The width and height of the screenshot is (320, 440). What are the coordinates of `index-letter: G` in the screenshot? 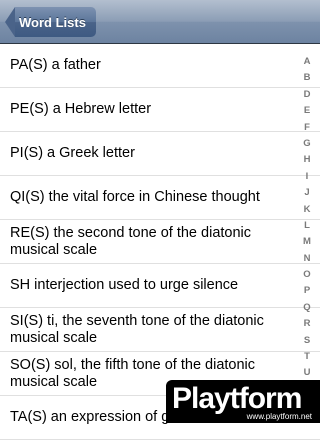 It's located at (306, 144).